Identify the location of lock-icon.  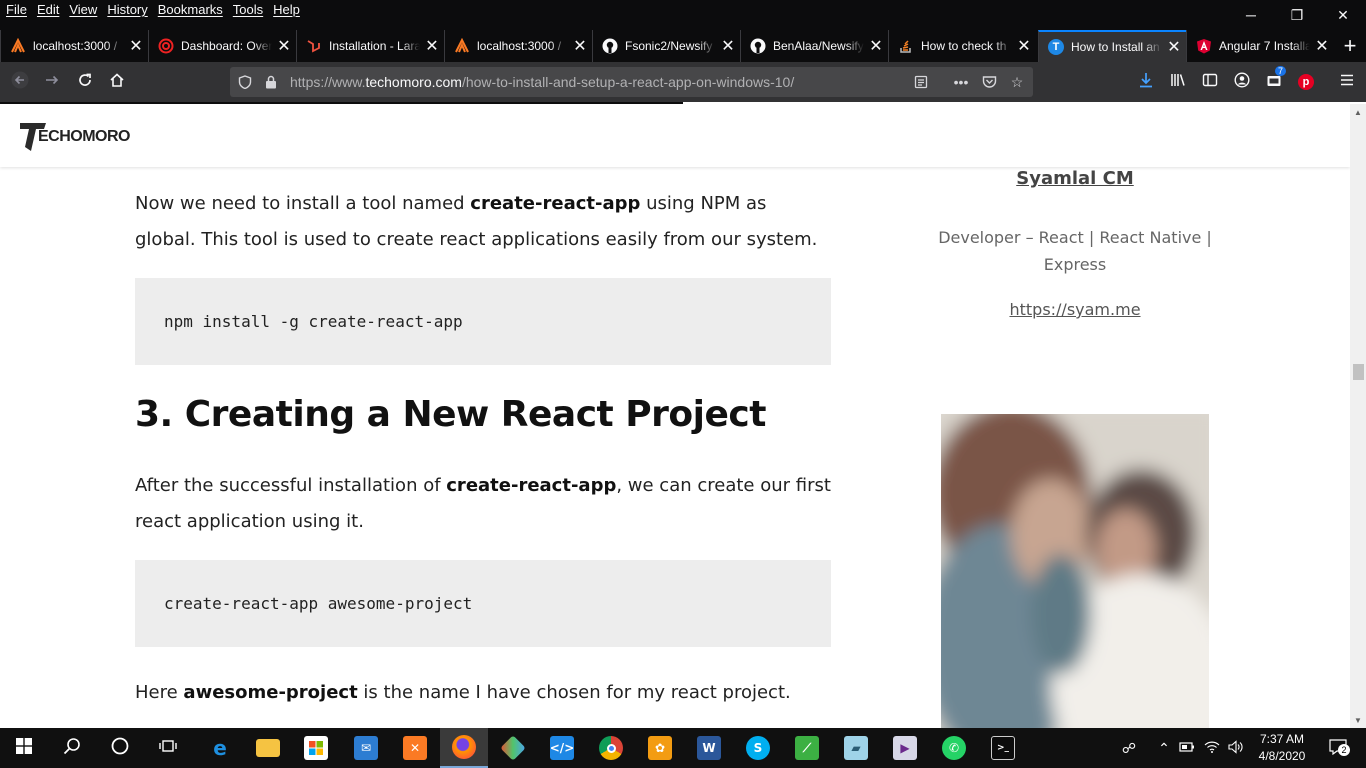
(271, 82).